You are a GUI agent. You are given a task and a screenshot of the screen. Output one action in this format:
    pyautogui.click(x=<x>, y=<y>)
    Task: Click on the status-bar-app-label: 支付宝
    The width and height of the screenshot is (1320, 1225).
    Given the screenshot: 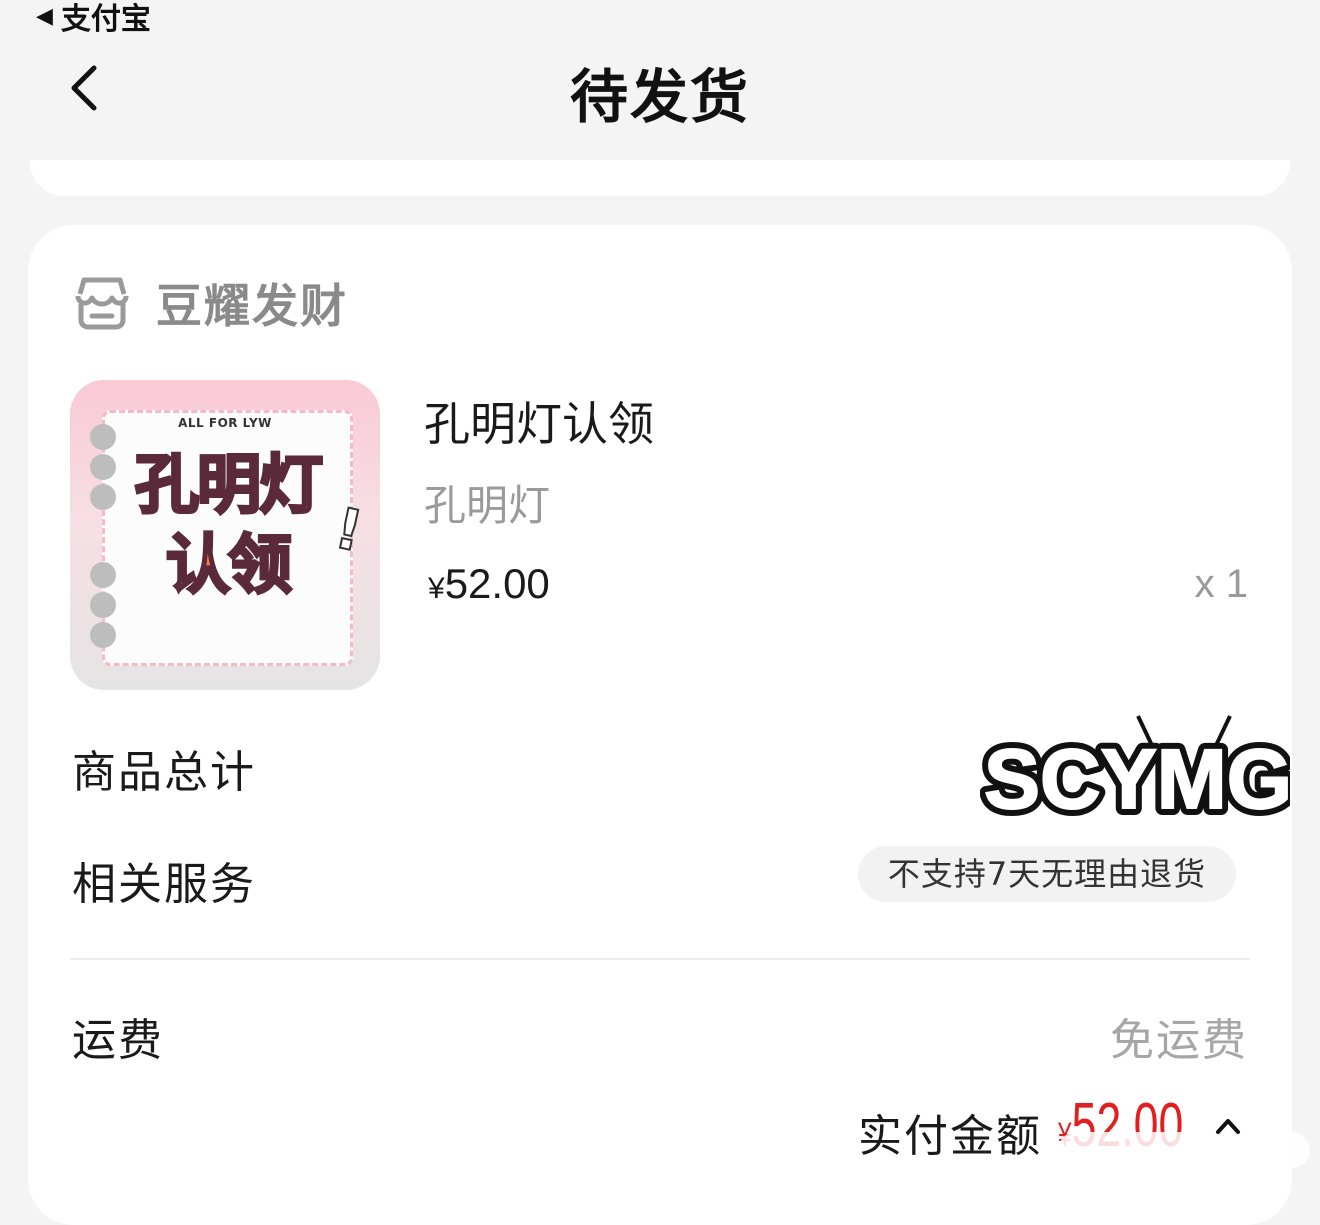 What is the action you would take?
    pyautogui.click(x=105, y=19)
    